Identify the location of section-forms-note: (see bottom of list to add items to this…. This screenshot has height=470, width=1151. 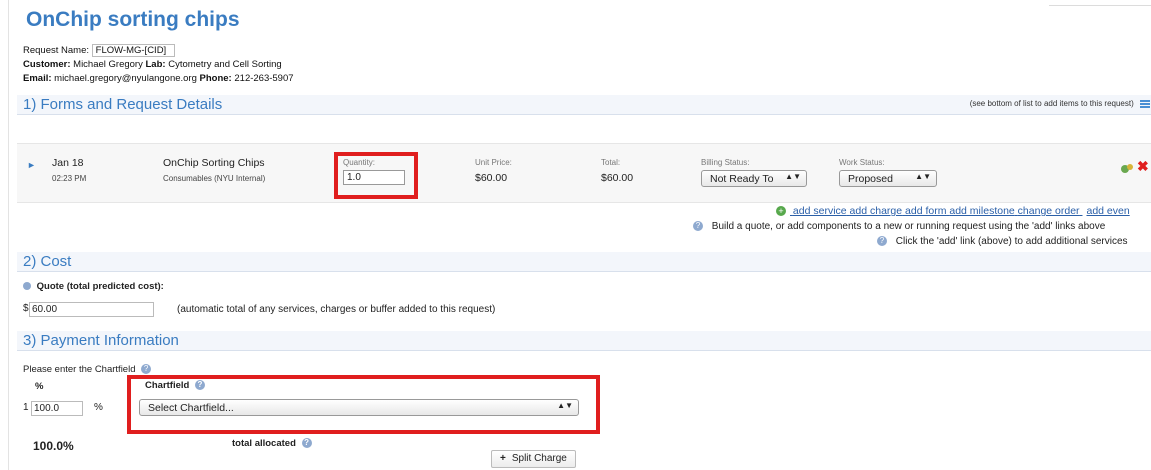
(1060, 103).